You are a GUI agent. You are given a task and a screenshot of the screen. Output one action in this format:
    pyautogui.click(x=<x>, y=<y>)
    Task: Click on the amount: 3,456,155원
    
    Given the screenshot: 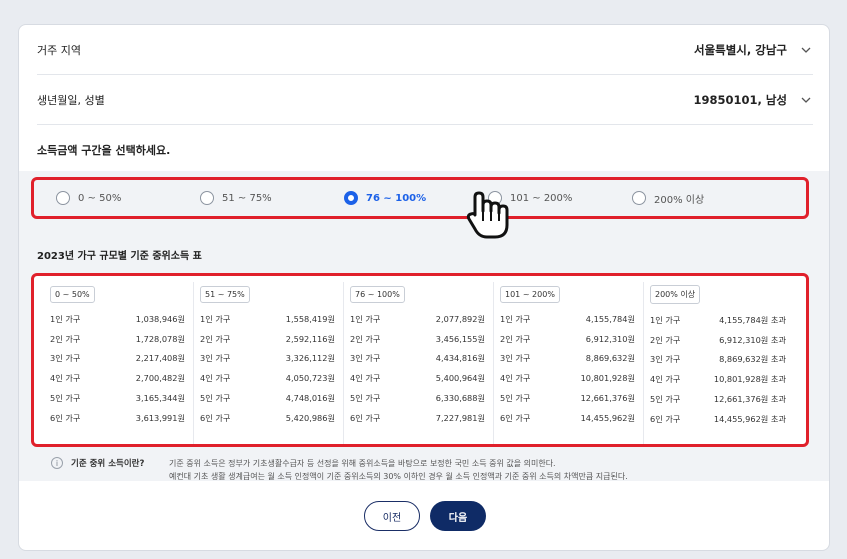 What is the action you would take?
    pyautogui.click(x=460, y=338)
    